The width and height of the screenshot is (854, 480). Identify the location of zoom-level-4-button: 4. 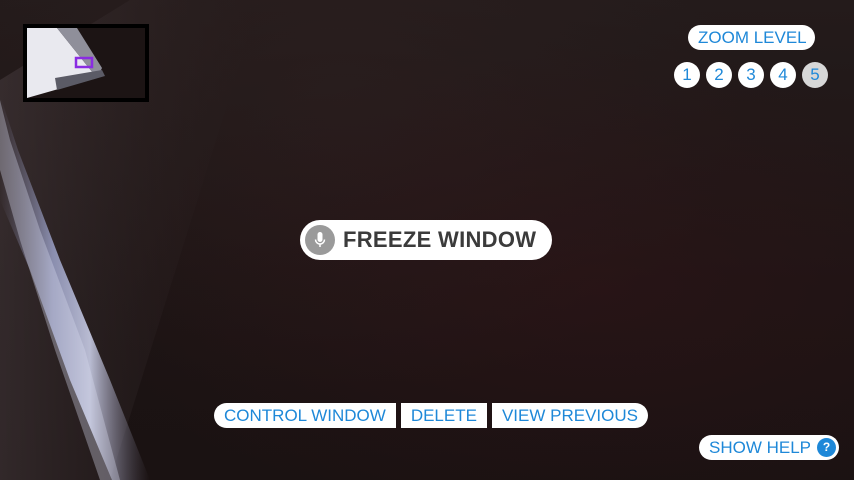
(783, 75).